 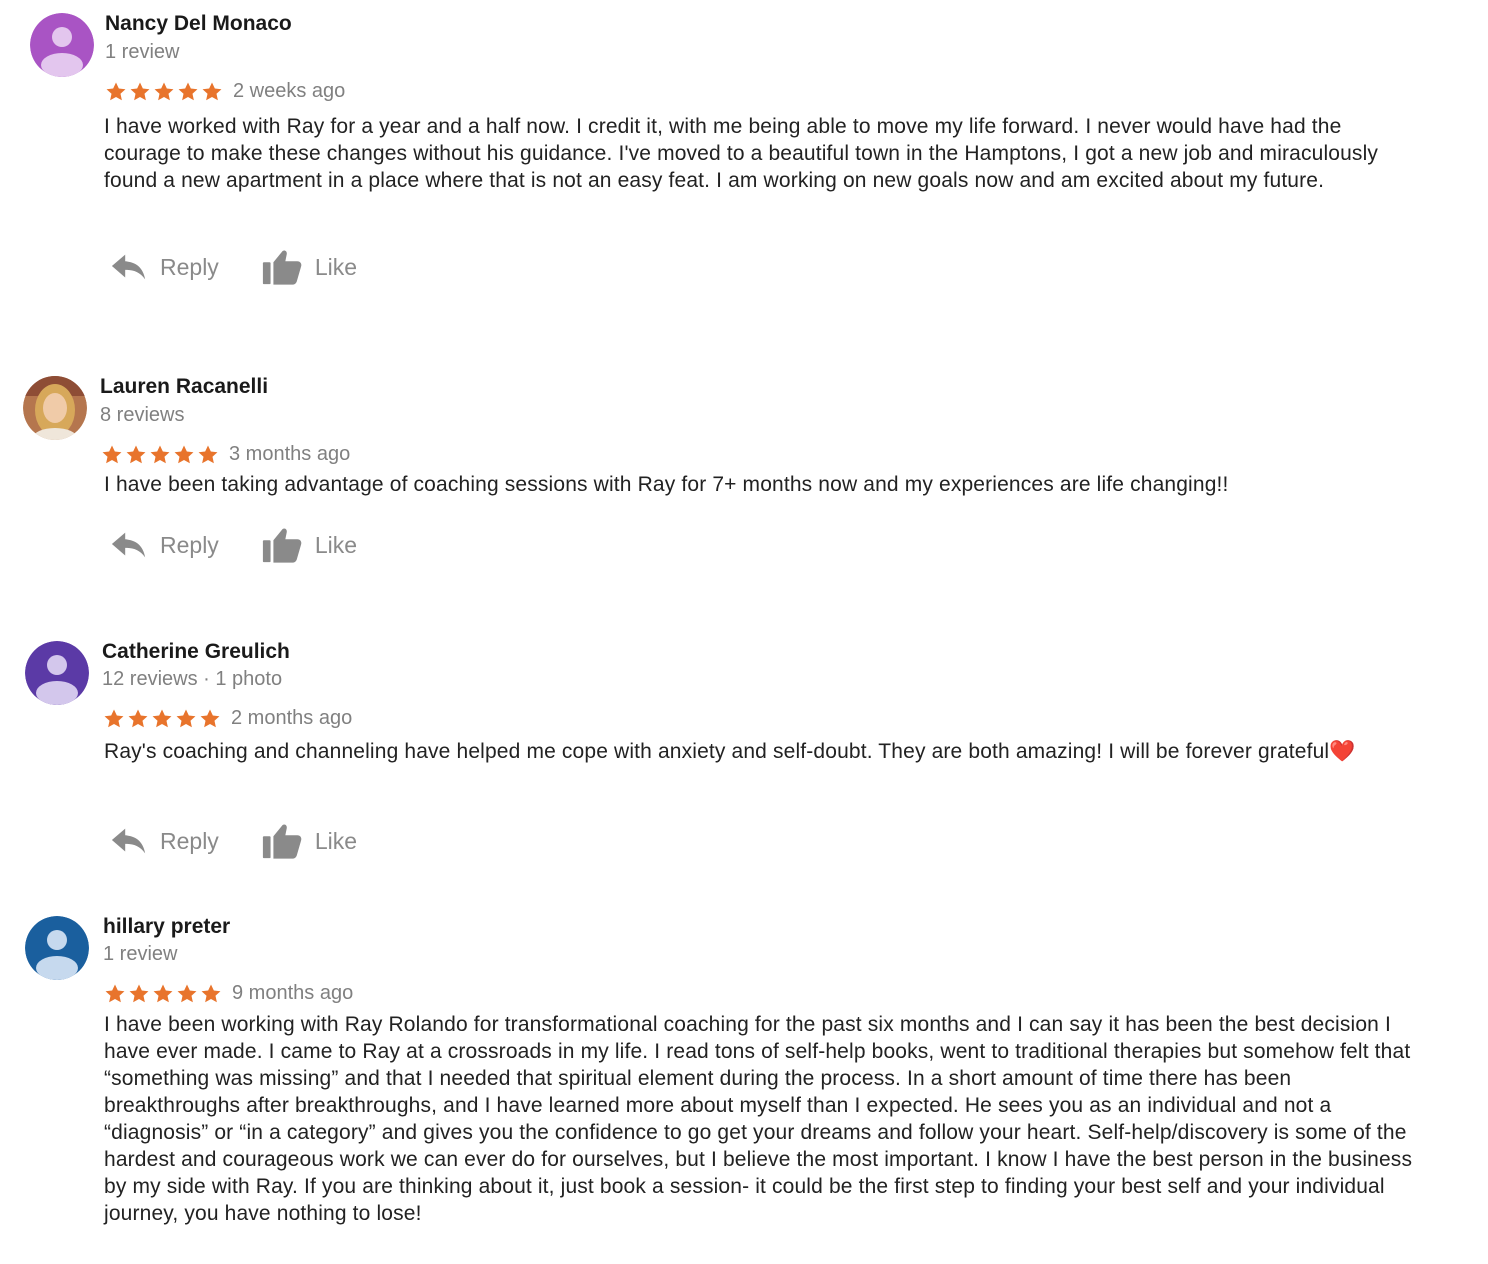 What do you see at coordinates (290, 454) in the screenshot?
I see `review-timestamp: 3 months ago` at bounding box center [290, 454].